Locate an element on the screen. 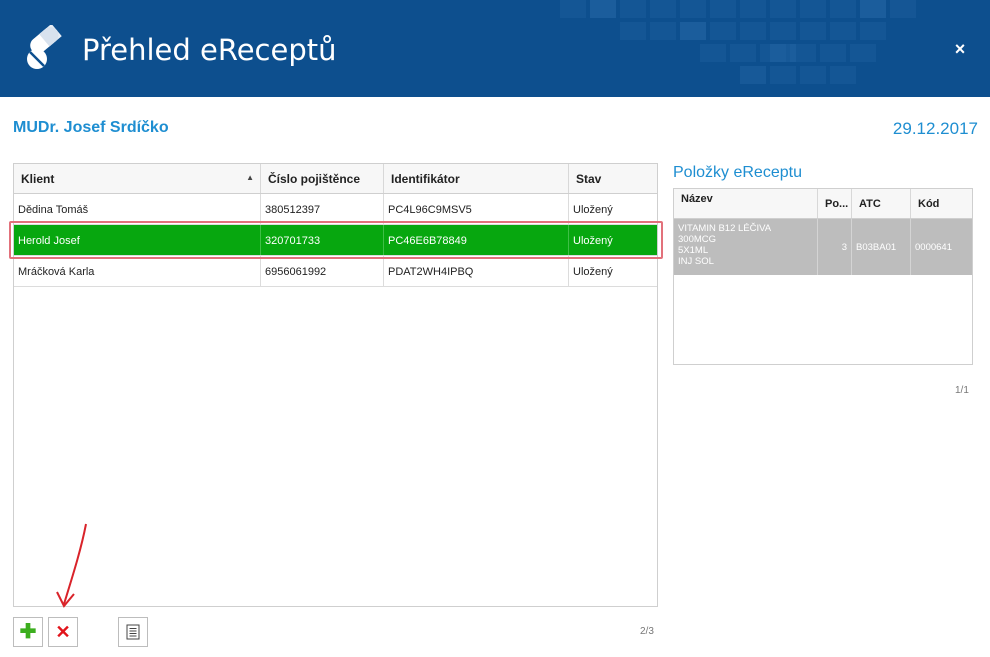 The width and height of the screenshot is (990, 657). plus-icon: ✚ is located at coordinates (28, 632).